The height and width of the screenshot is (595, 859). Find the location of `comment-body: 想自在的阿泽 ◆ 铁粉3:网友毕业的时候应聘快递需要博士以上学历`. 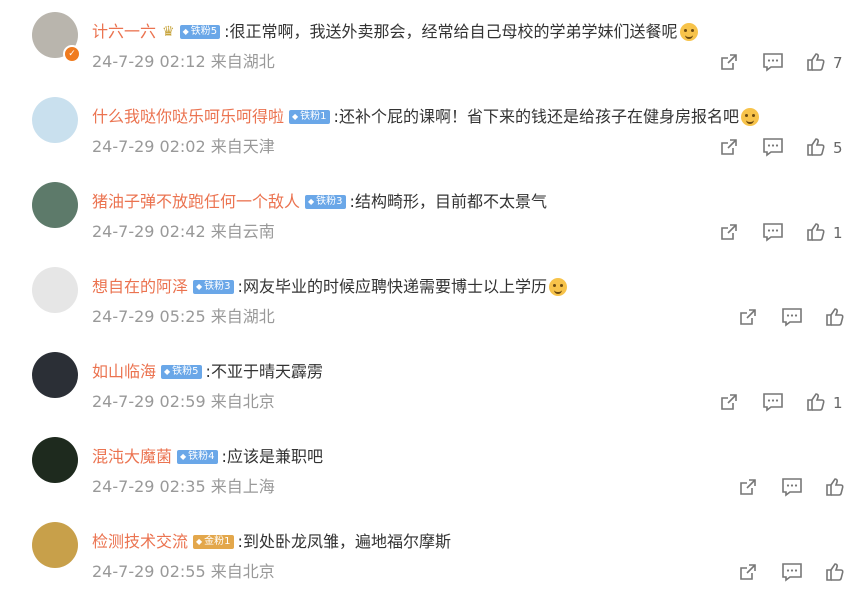

comment-body: 想自在的阿泽 ◆ 铁粉3:网友毕业的时候应聘快递需要博士以上学历 is located at coordinates (329, 287).